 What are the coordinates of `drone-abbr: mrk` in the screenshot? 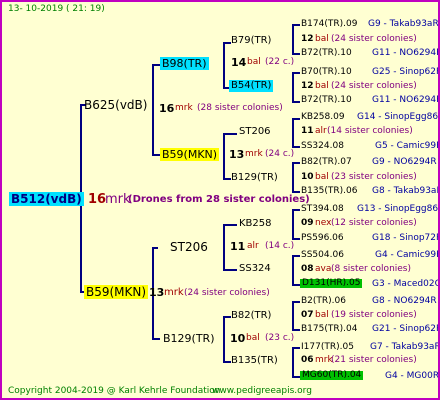 It's located at (118, 199).